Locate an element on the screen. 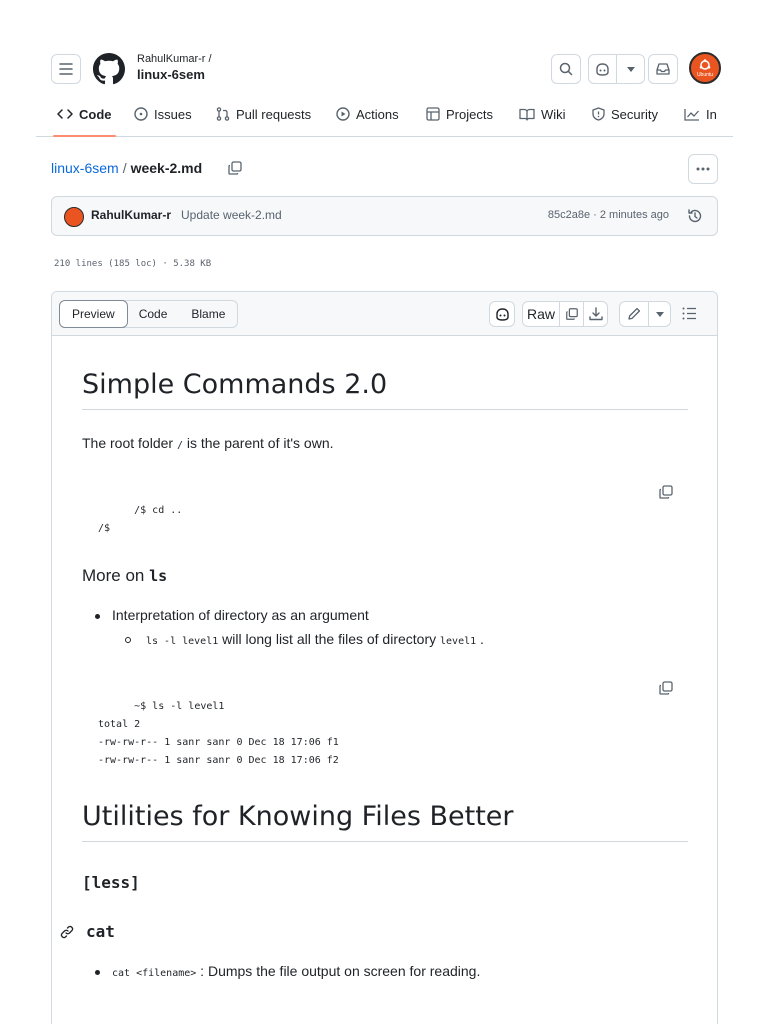  tab-label: Projects is located at coordinates (469, 114).